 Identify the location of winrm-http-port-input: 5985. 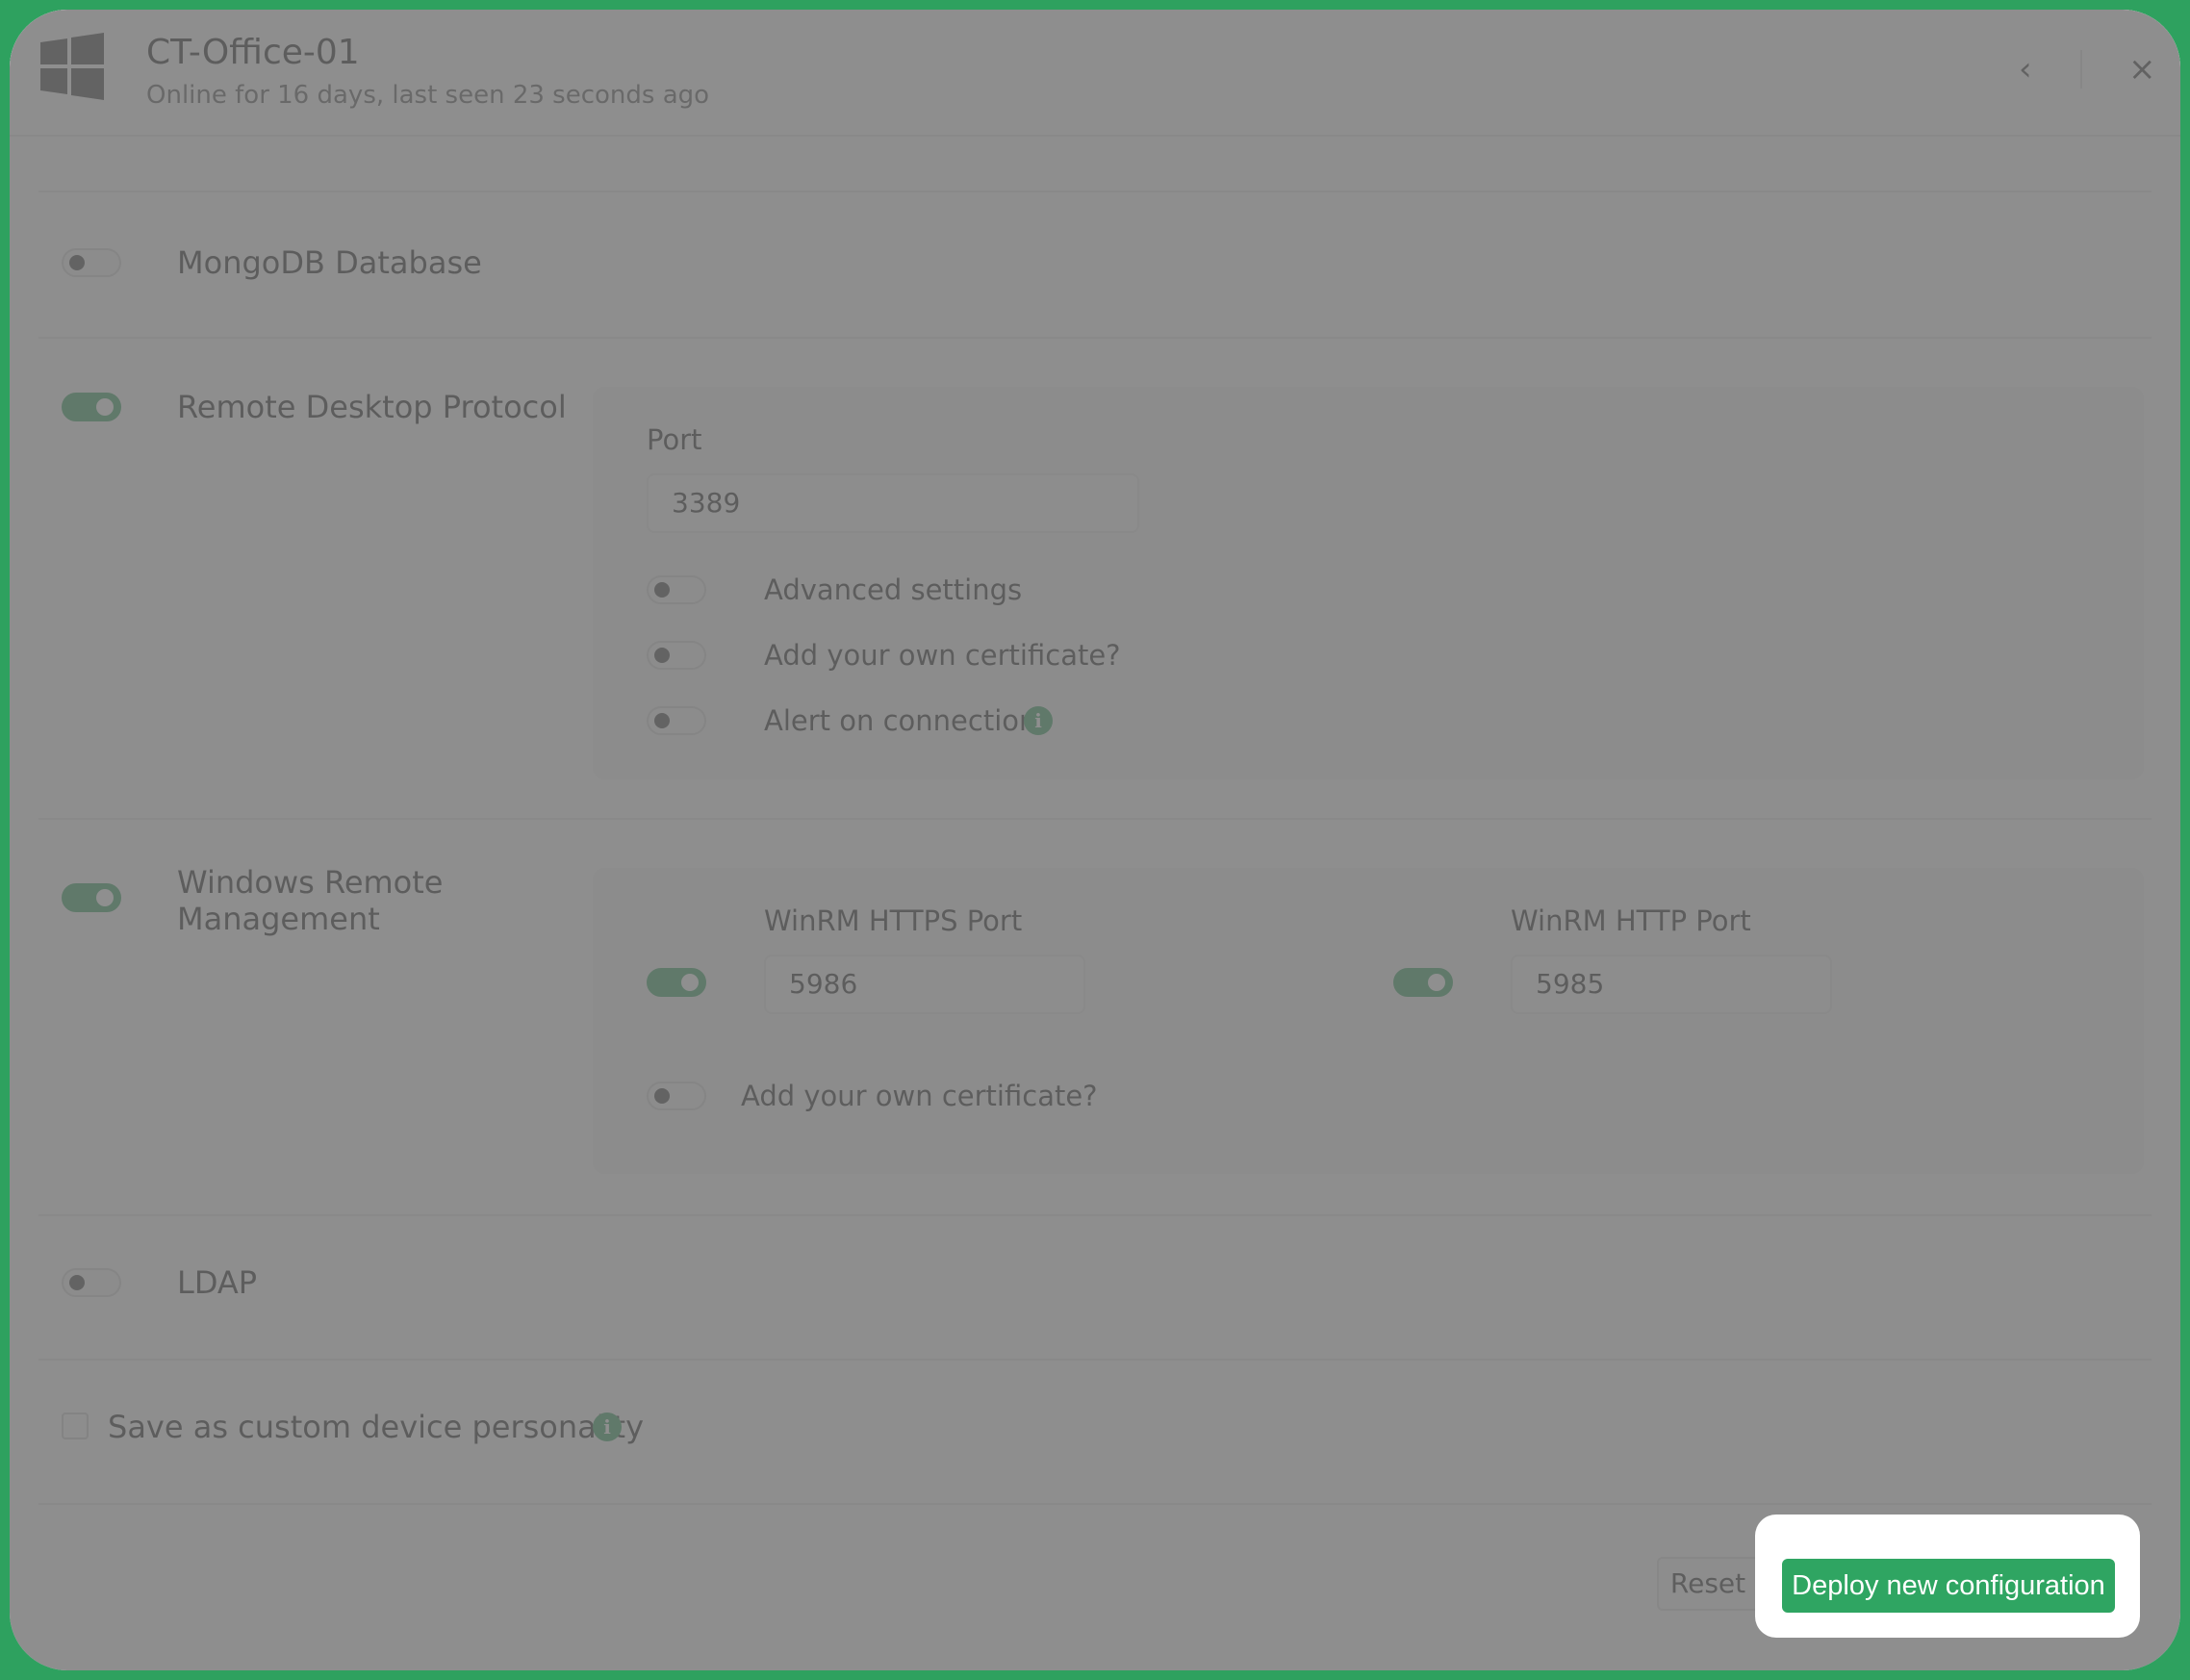
(1672, 985).